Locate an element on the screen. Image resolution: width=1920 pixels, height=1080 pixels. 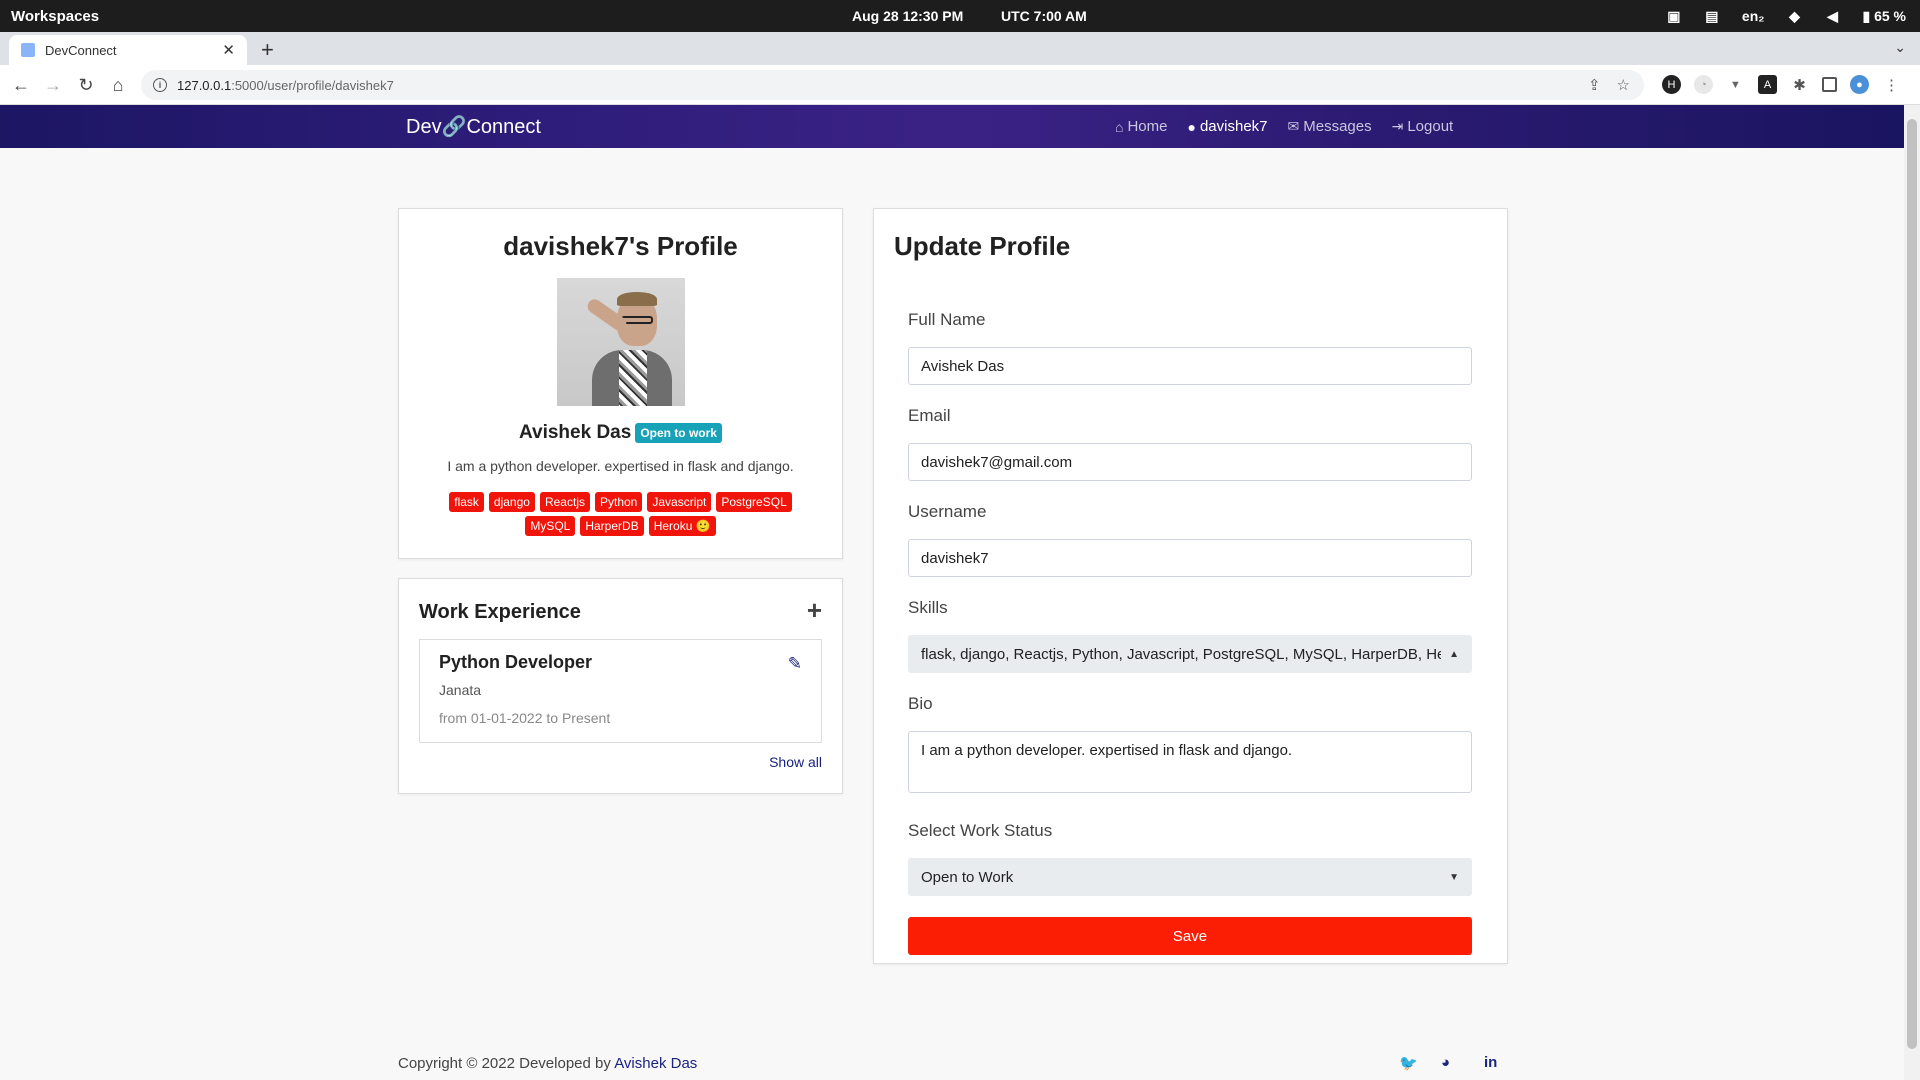
nav-logout-label: Logout is located at coordinates (1430, 126).